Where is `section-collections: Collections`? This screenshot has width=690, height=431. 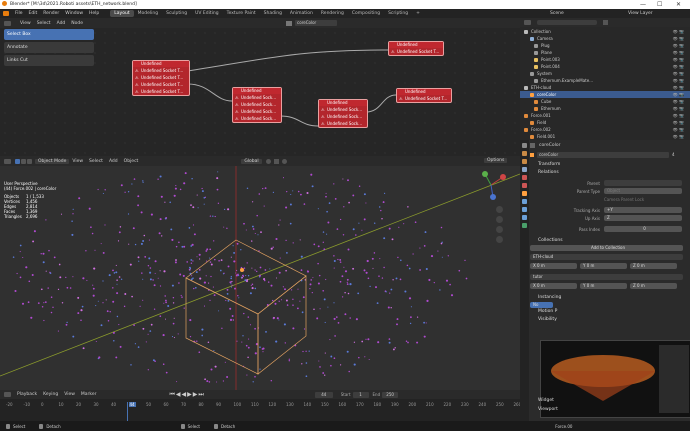
section-collections: Collections is located at coordinates (609, 241).